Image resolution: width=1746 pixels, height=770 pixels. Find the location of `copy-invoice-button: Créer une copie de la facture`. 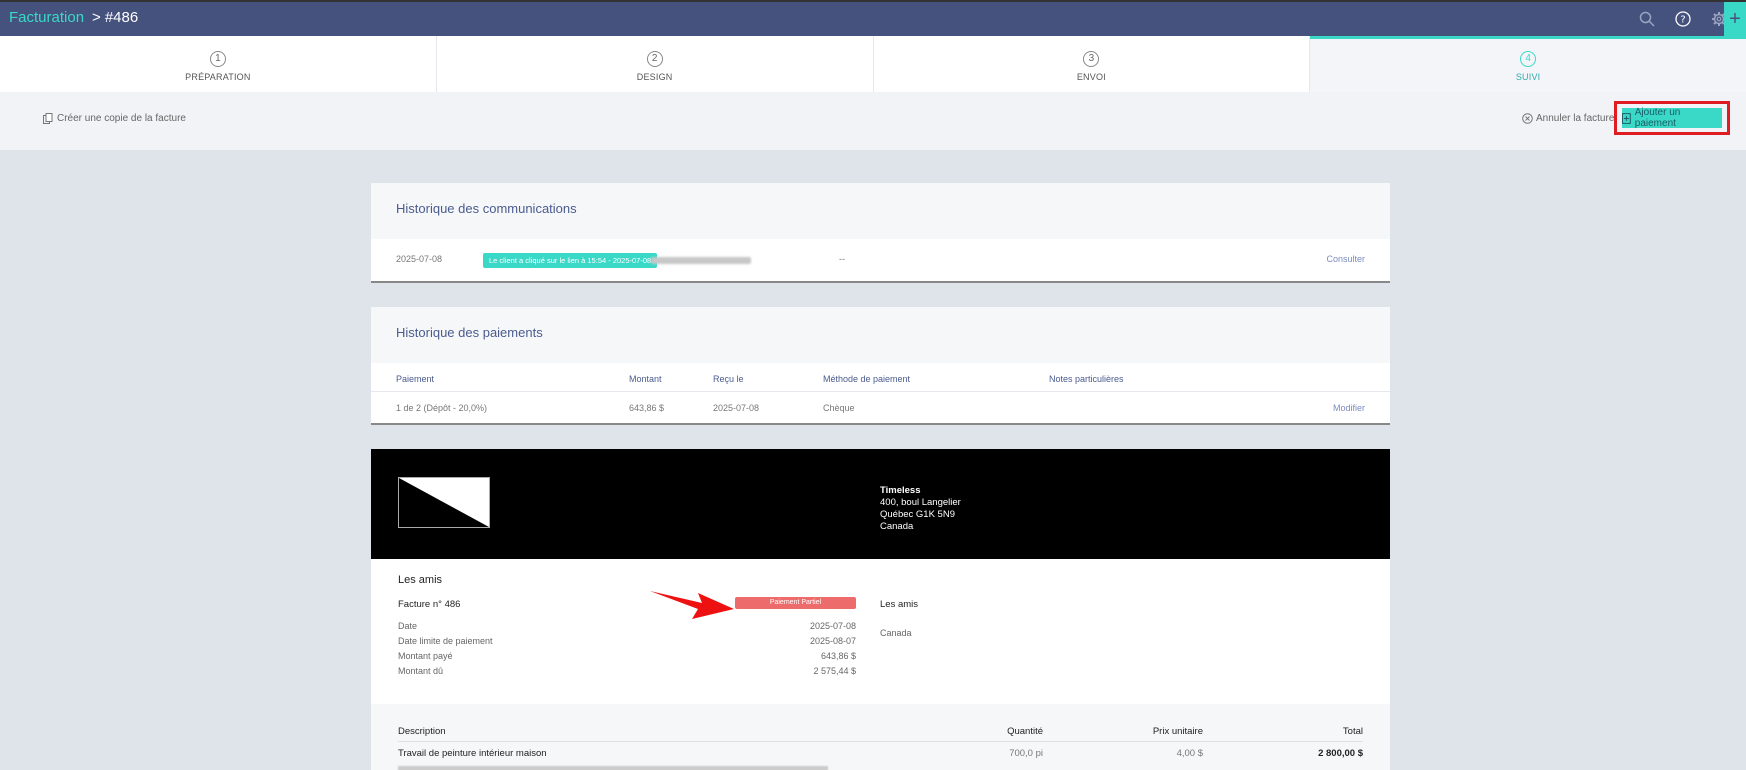

copy-invoice-button: Créer une copie de la facture is located at coordinates (114, 118).